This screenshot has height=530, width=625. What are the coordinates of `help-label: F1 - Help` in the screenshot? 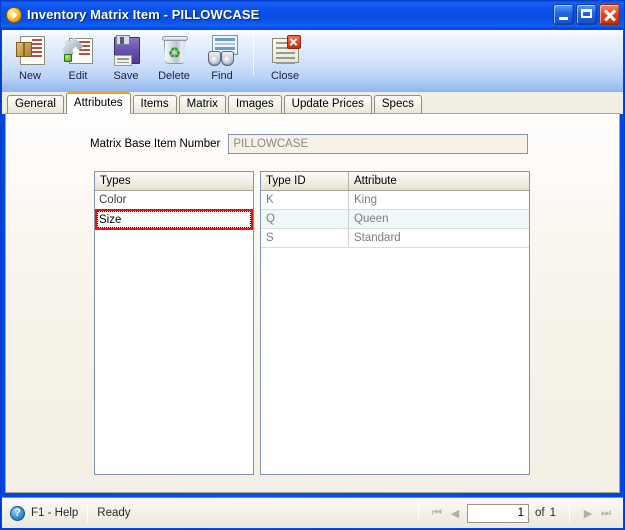 It's located at (54, 513).